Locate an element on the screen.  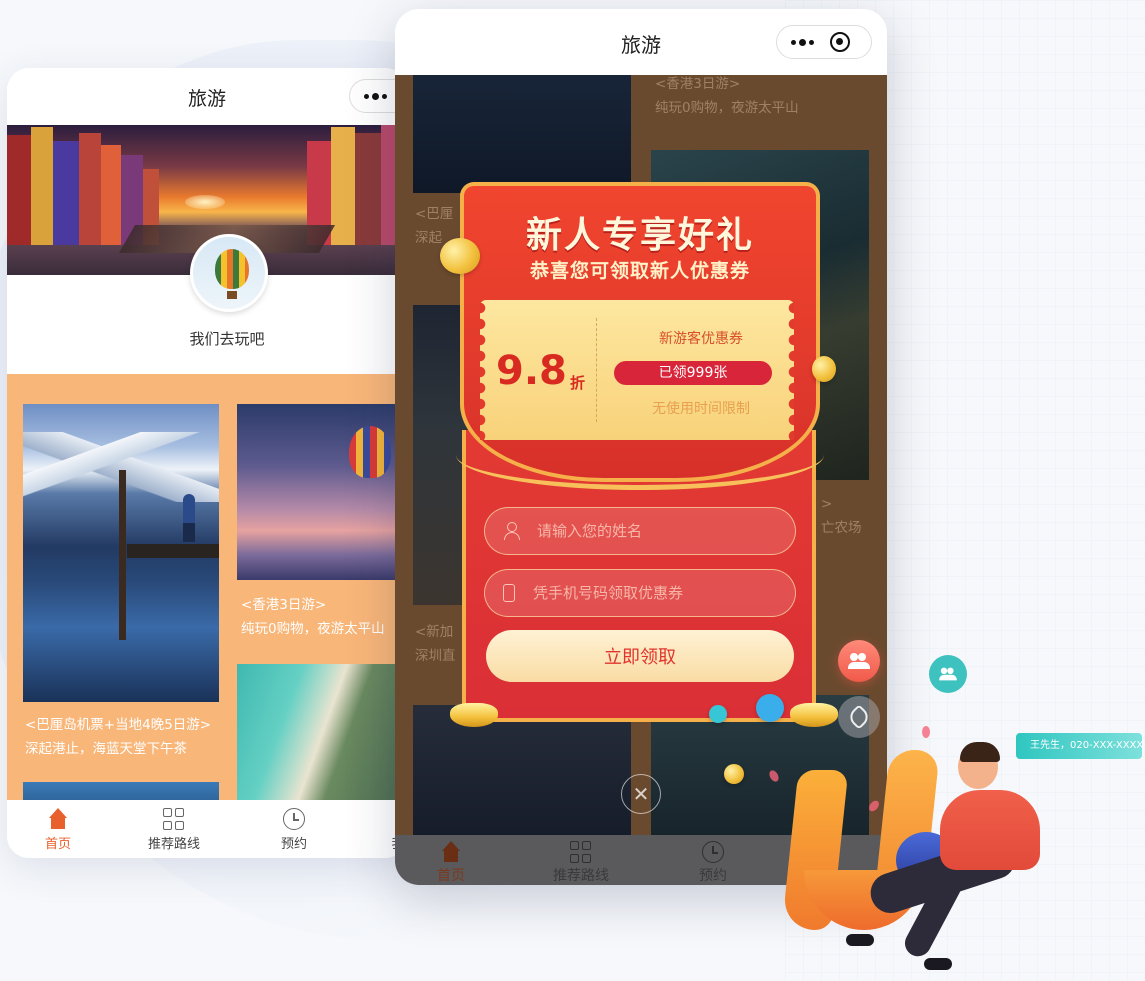
add-user-icon is located at coordinates (948, 674).